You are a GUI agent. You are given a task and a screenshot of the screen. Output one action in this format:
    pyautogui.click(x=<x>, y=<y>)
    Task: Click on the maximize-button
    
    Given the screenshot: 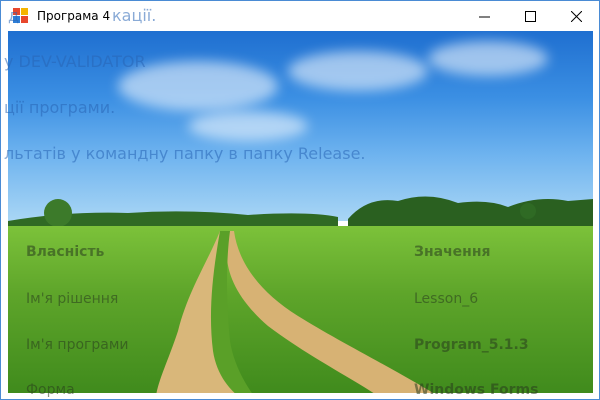 What is the action you would take?
    pyautogui.click(x=530, y=16)
    